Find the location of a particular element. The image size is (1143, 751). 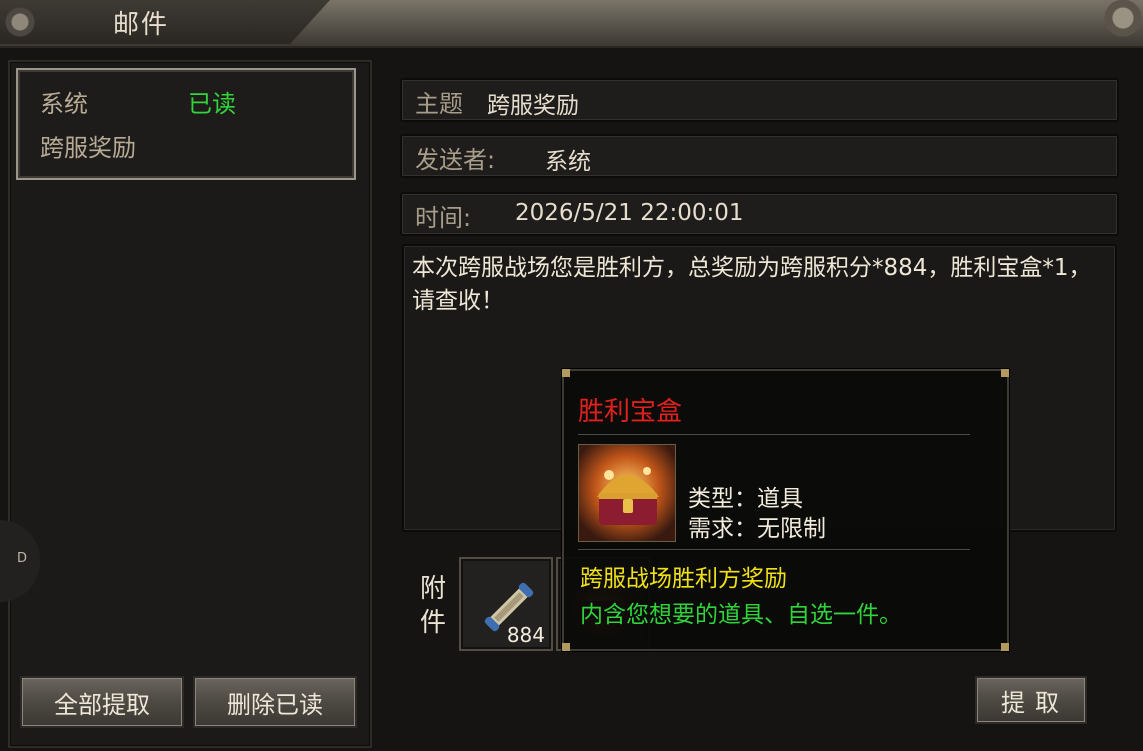

subject-field: 主题 跨服奖励 is located at coordinates (759, 100).